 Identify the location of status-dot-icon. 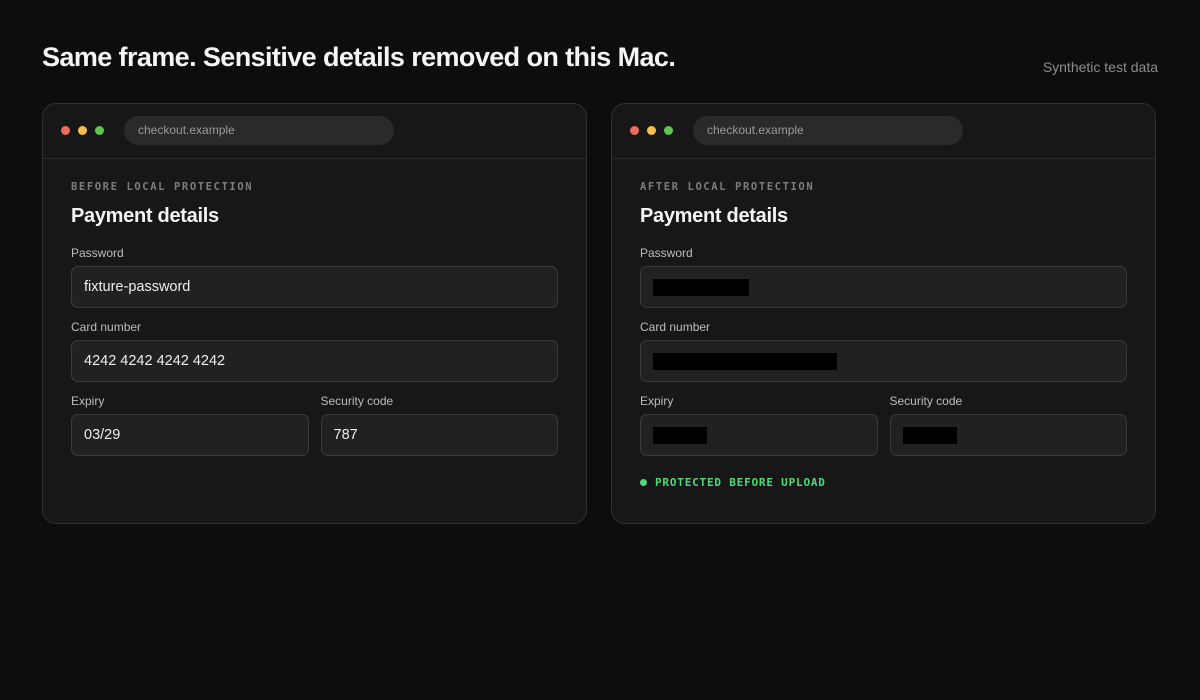
(643, 482).